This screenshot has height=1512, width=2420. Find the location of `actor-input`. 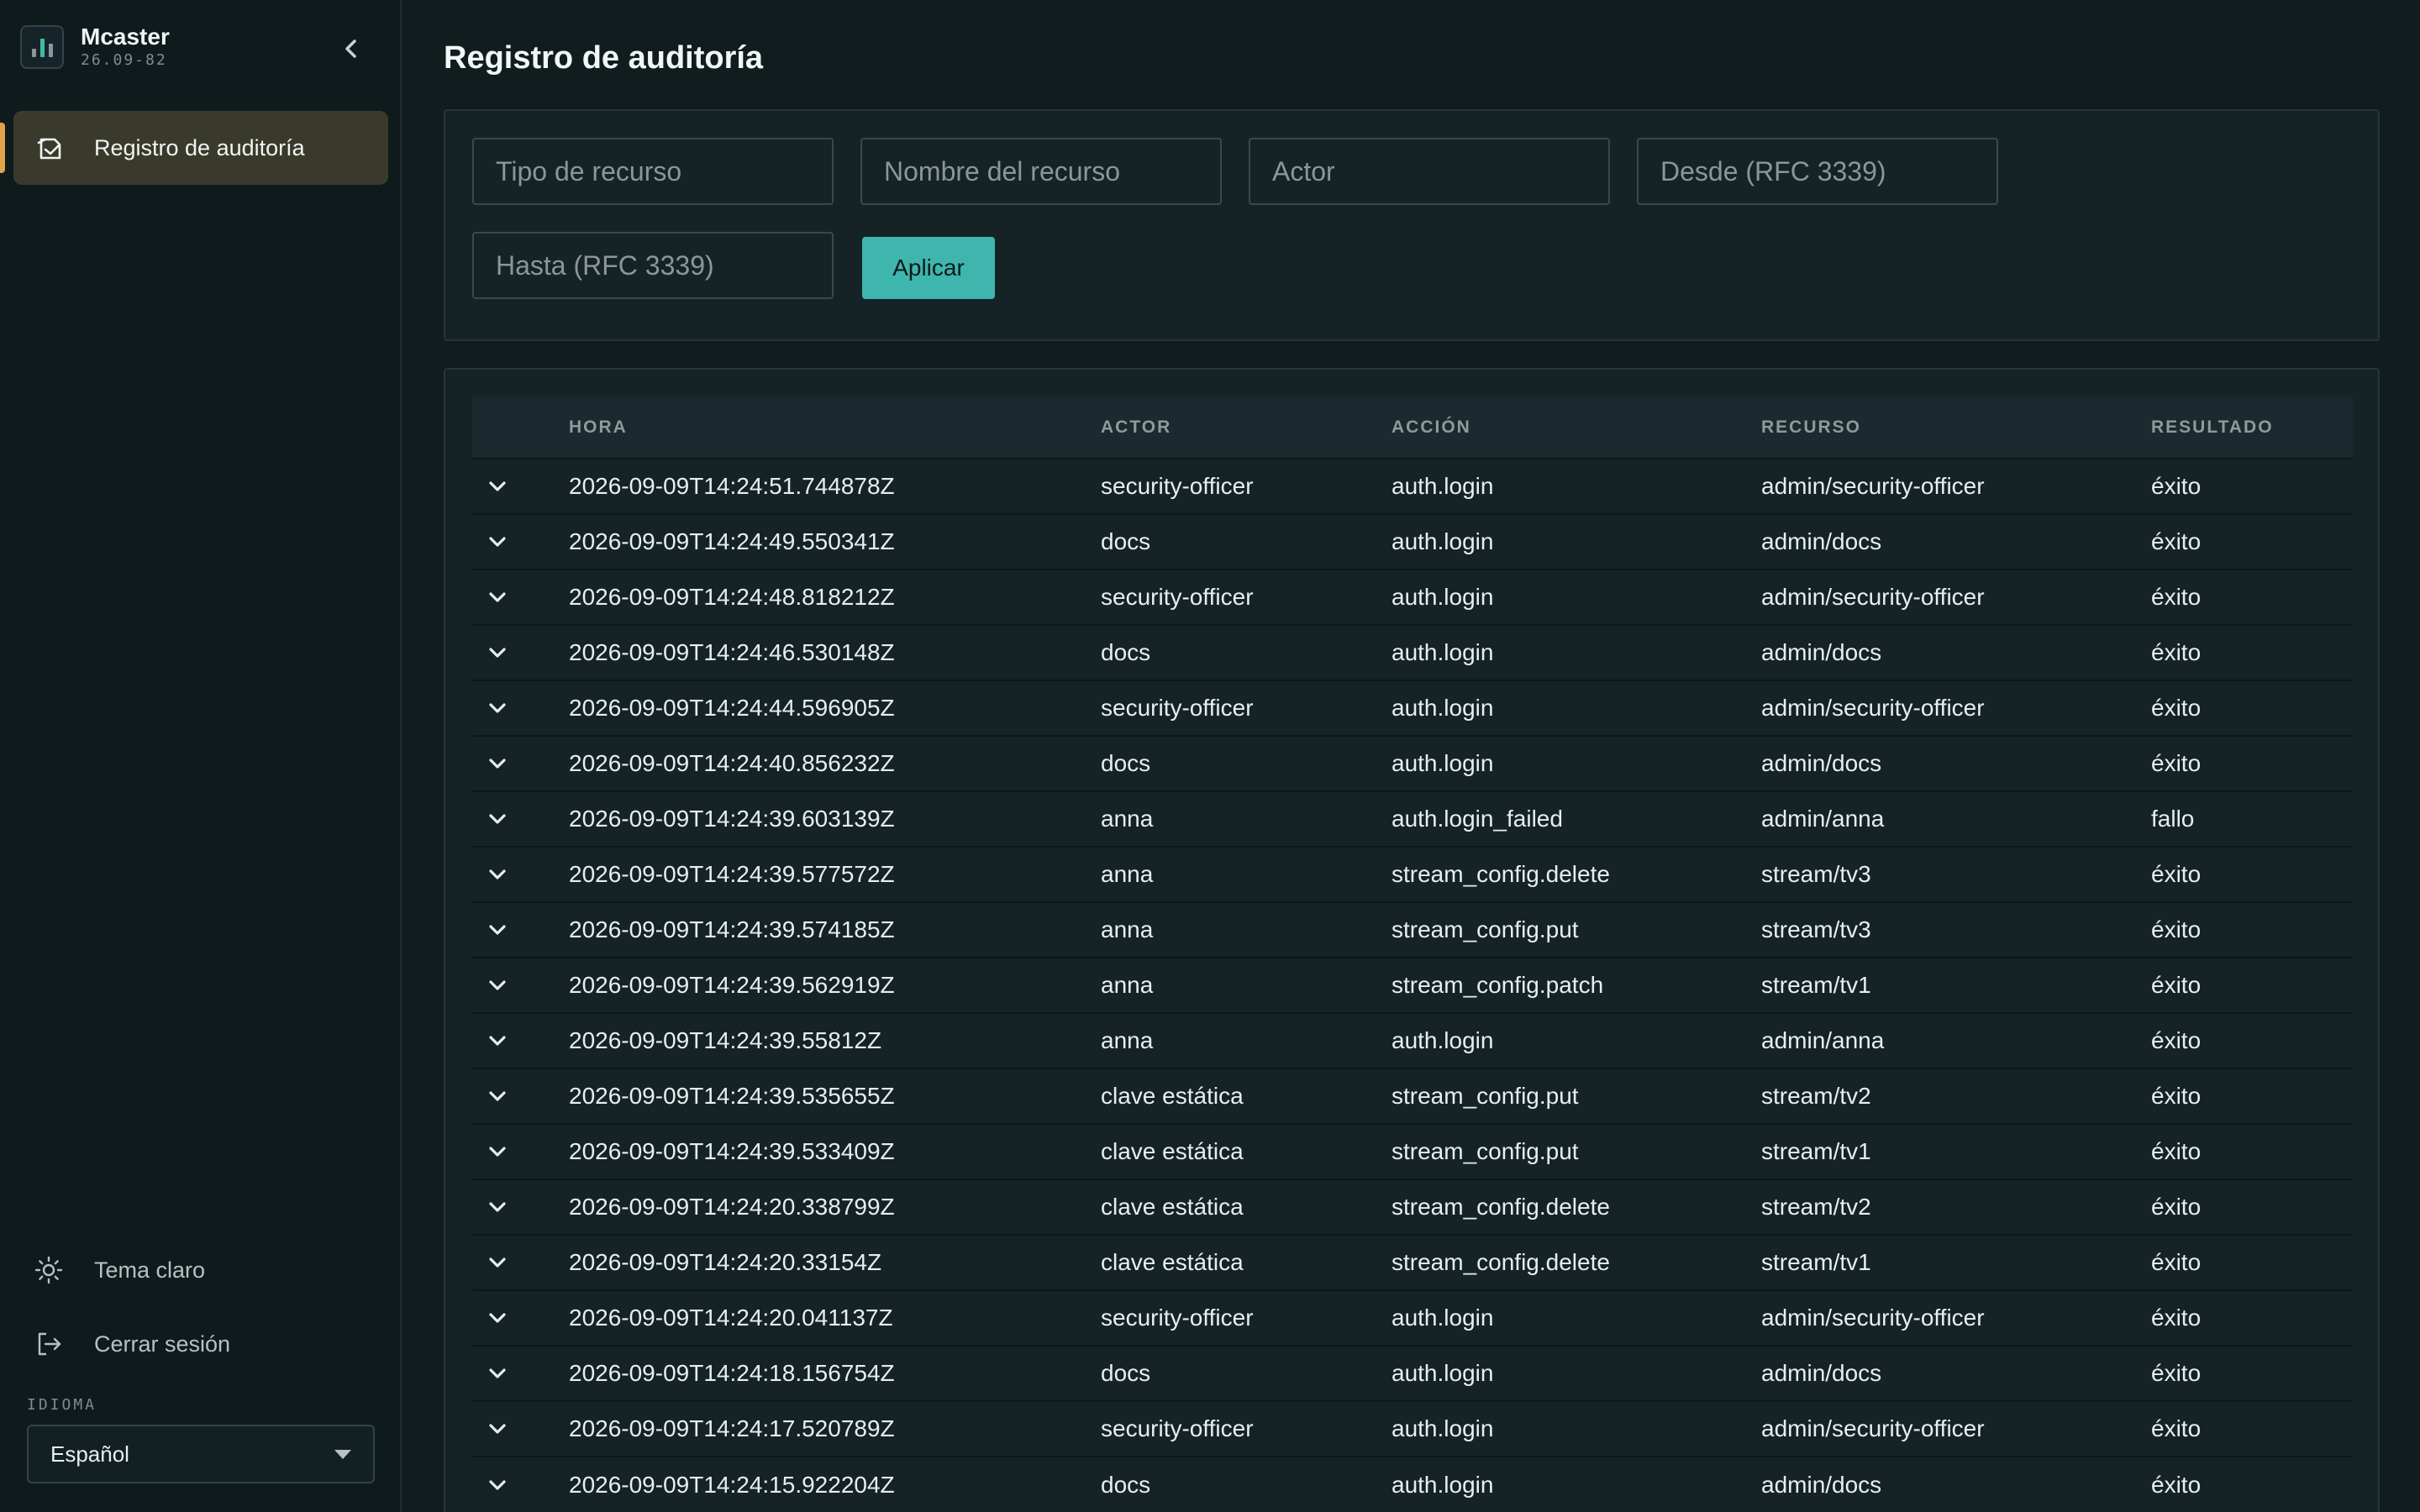

actor-input is located at coordinates (1429, 171).